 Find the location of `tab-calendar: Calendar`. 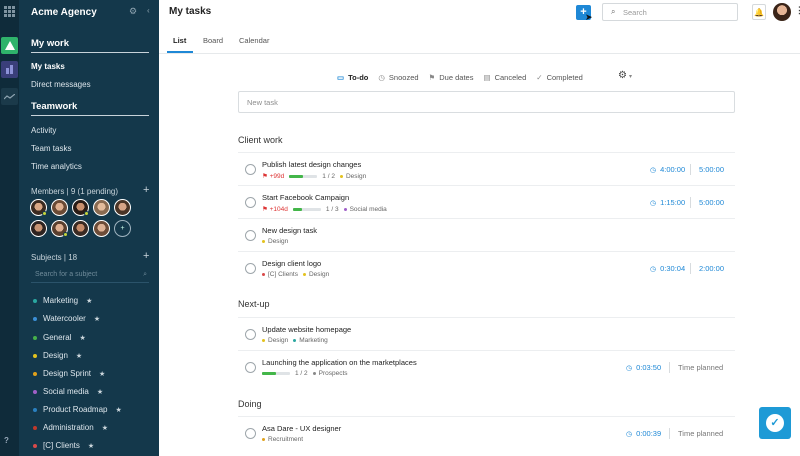

tab-calendar: Calendar is located at coordinates (254, 40).